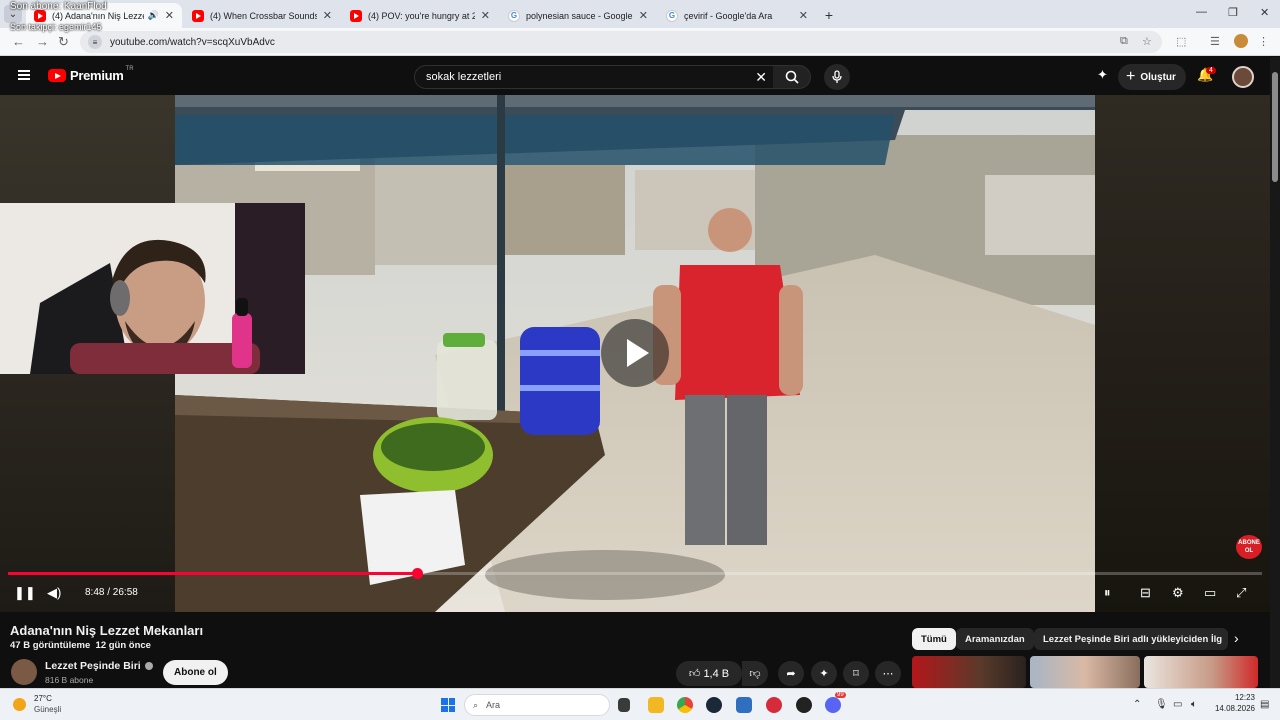 Image resolution: width=1280 pixels, height=720 pixels. I want to click on speaker-tray-icon: 🔈︎, so click(1194, 704).